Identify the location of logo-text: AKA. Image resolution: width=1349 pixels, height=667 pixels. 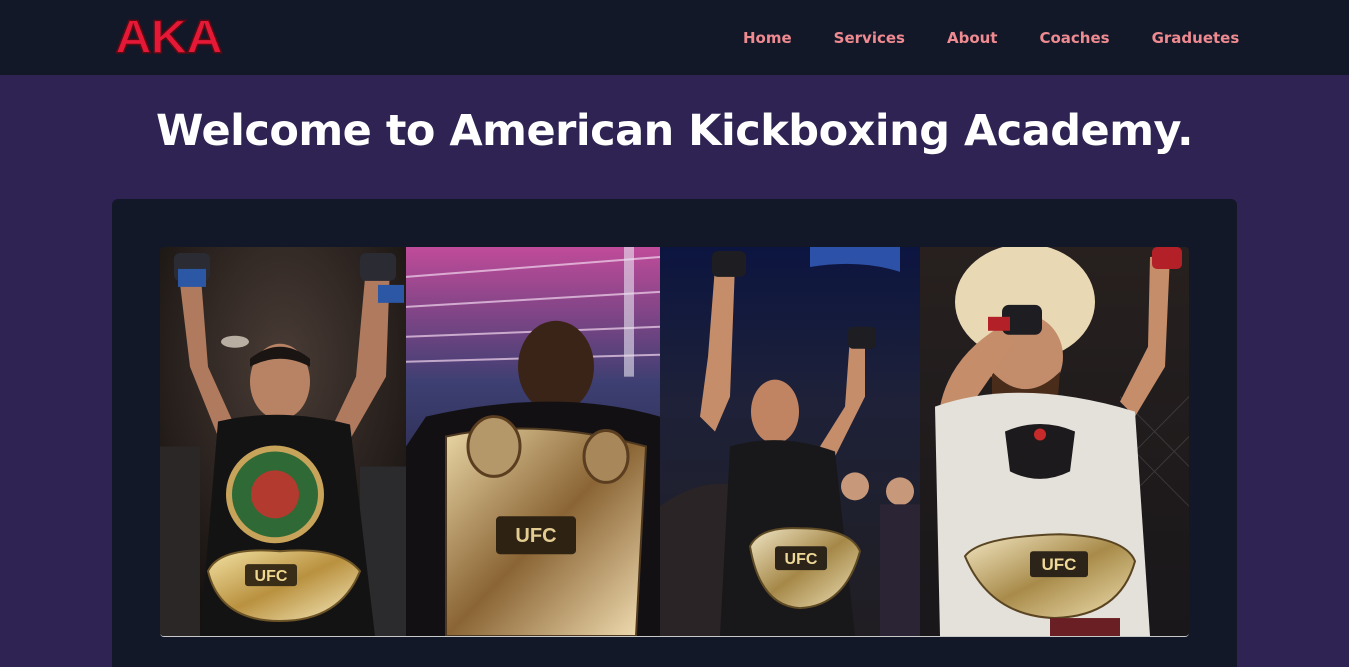
(168, 36).